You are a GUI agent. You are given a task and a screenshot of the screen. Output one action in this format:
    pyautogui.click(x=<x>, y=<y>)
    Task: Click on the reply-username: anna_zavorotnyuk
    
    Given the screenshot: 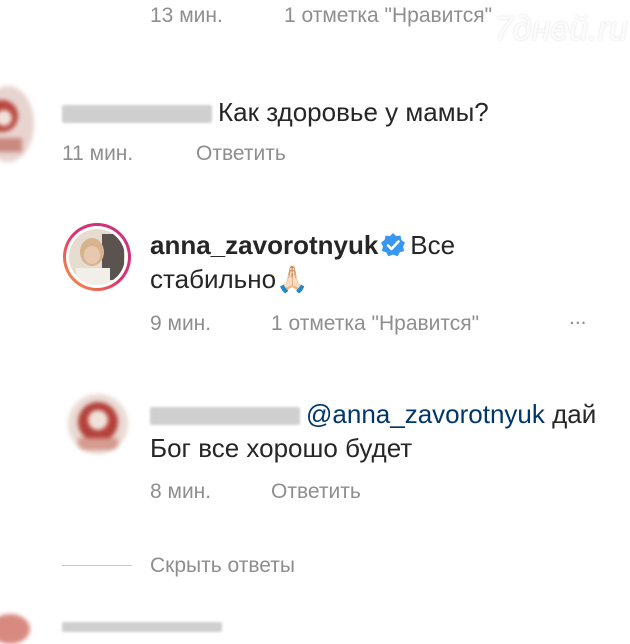 What is the action you would take?
    pyautogui.click(x=264, y=245)
    